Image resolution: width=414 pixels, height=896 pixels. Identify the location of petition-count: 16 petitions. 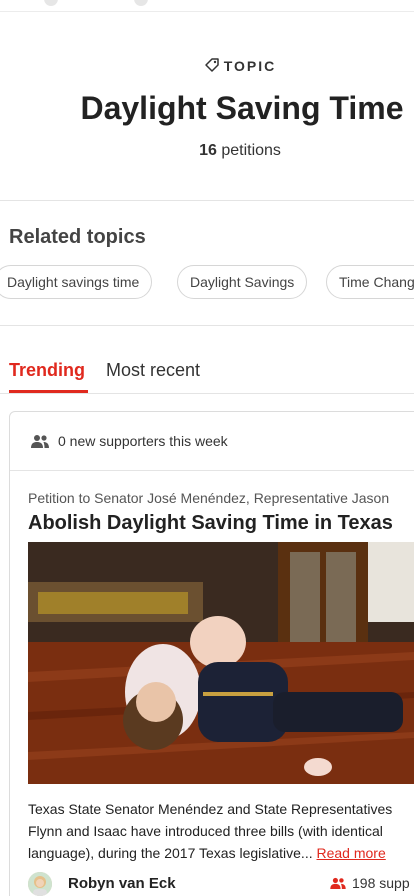
(207, 151).